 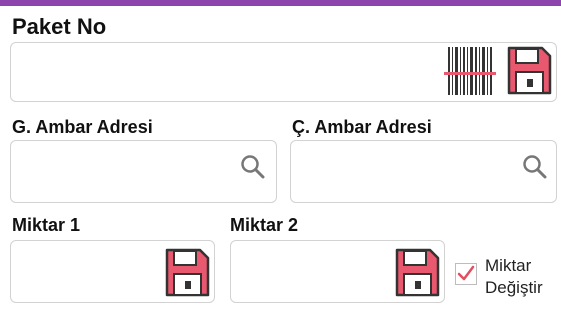 What do you see at coordinates (472, 71) in the screenshot?
I see `barcode-scan-icon` at bounding box center [472, 71].